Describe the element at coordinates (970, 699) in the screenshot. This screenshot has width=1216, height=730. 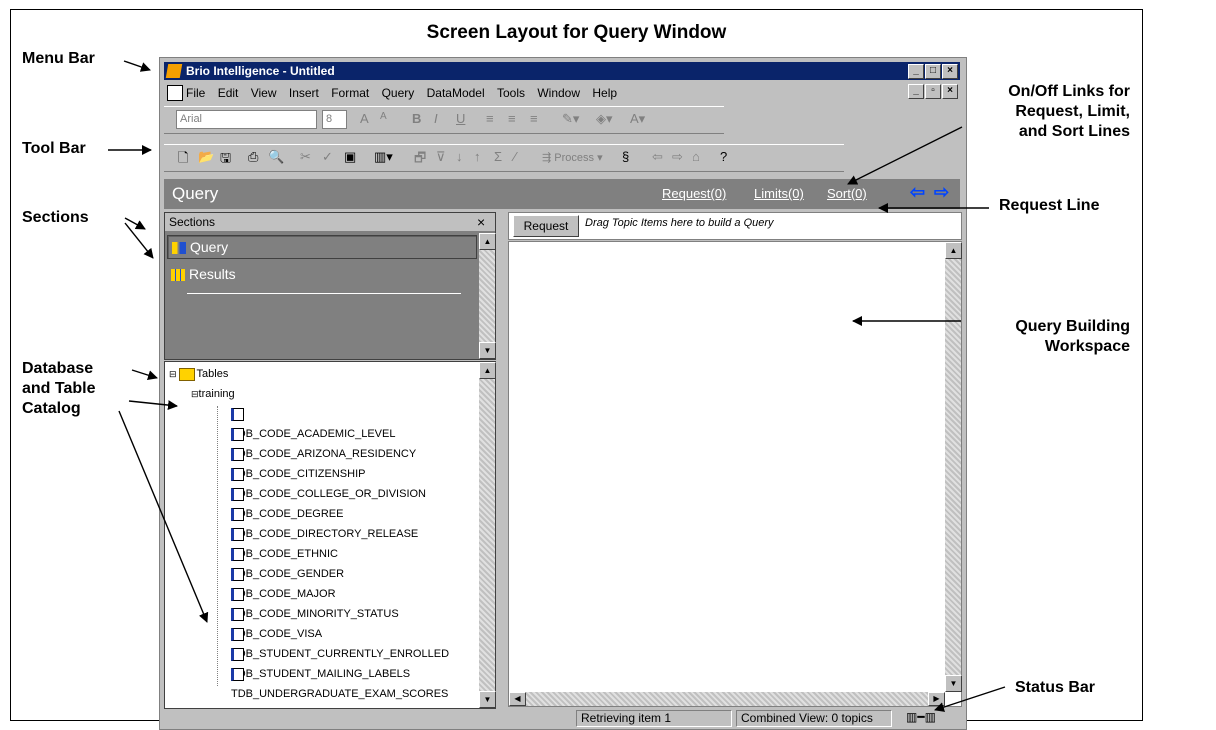
I see `arrow-status-bar` at that location.